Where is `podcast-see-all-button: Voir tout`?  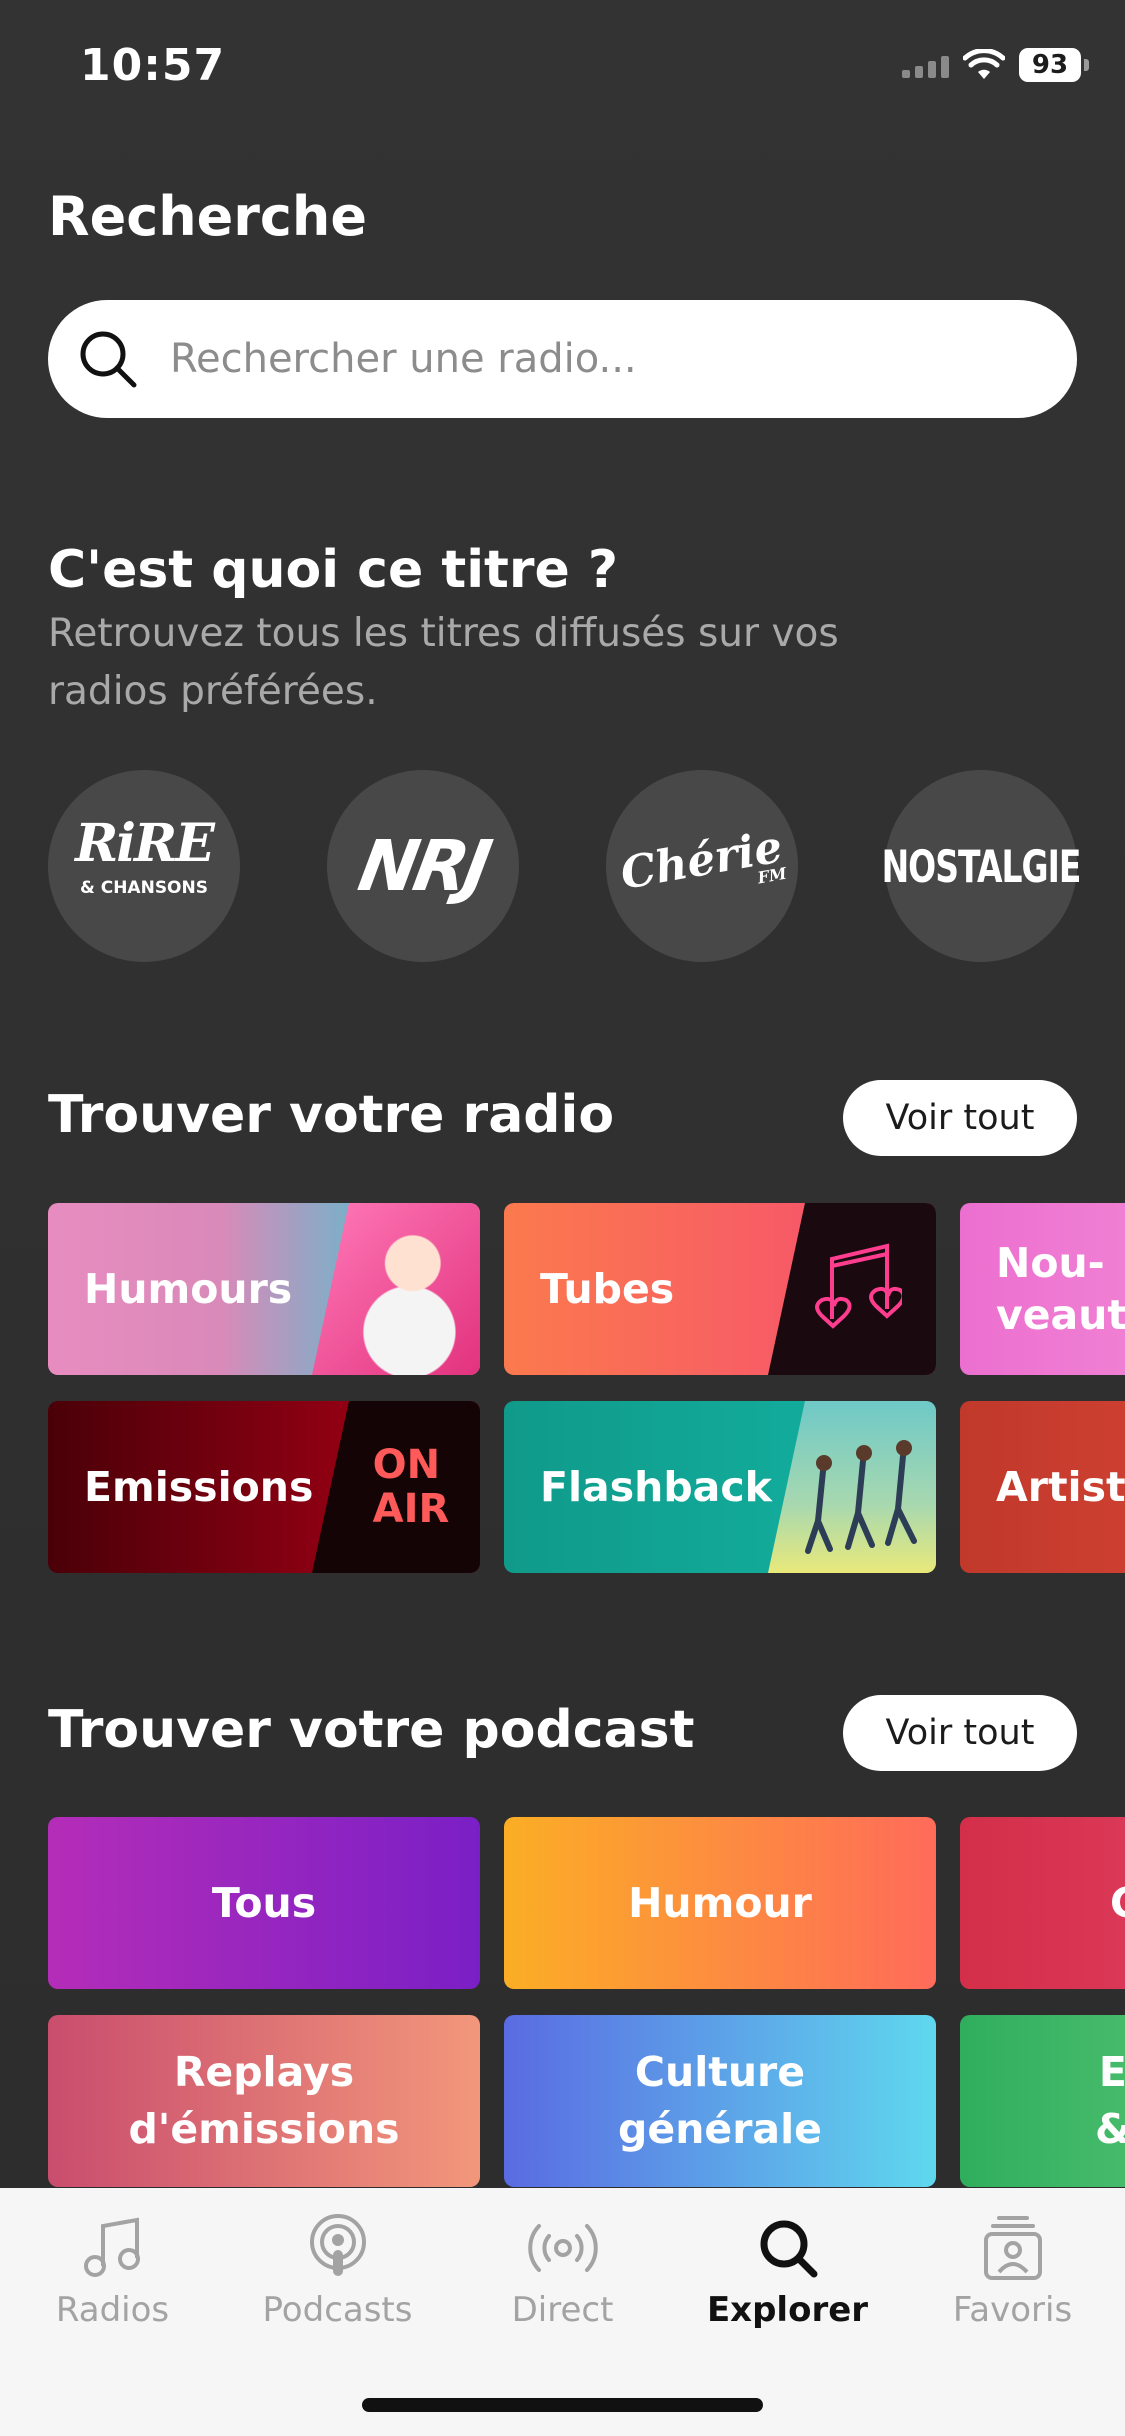 podcast-see-all-button: Voir tout is located at coordinates (960, 1733).